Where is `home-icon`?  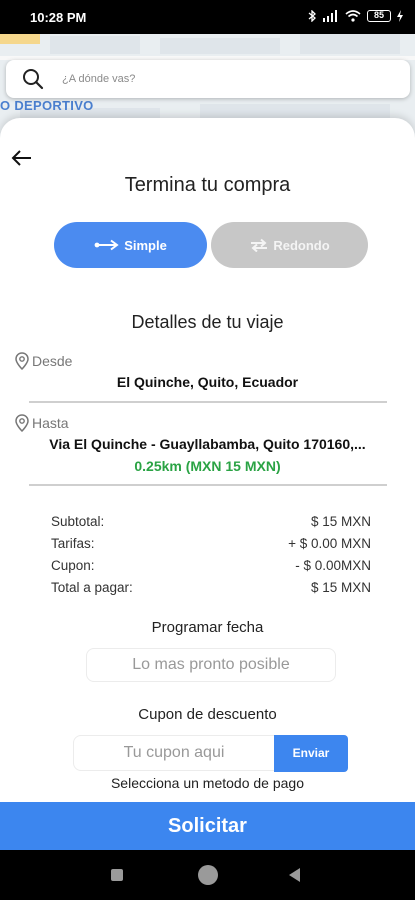
home-icon is located at coordinates (208, 875).